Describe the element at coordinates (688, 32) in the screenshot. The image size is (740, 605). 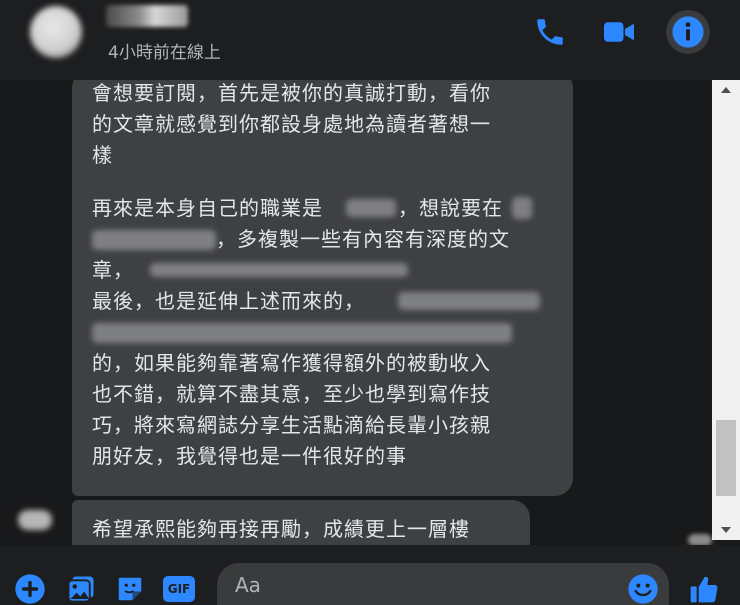
I see `info-icon` at that location.